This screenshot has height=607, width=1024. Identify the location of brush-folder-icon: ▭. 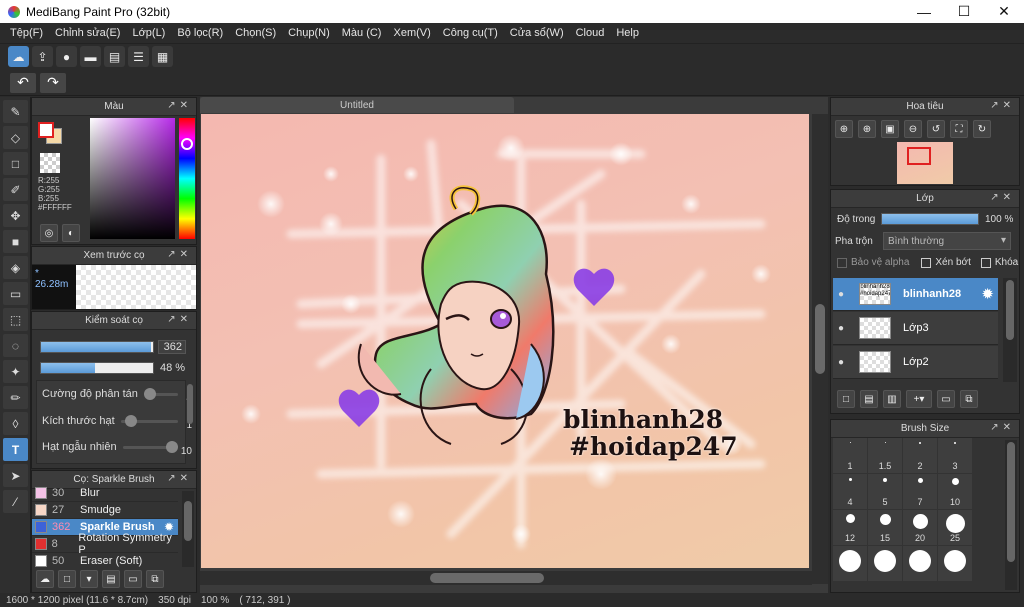
(133, 579).